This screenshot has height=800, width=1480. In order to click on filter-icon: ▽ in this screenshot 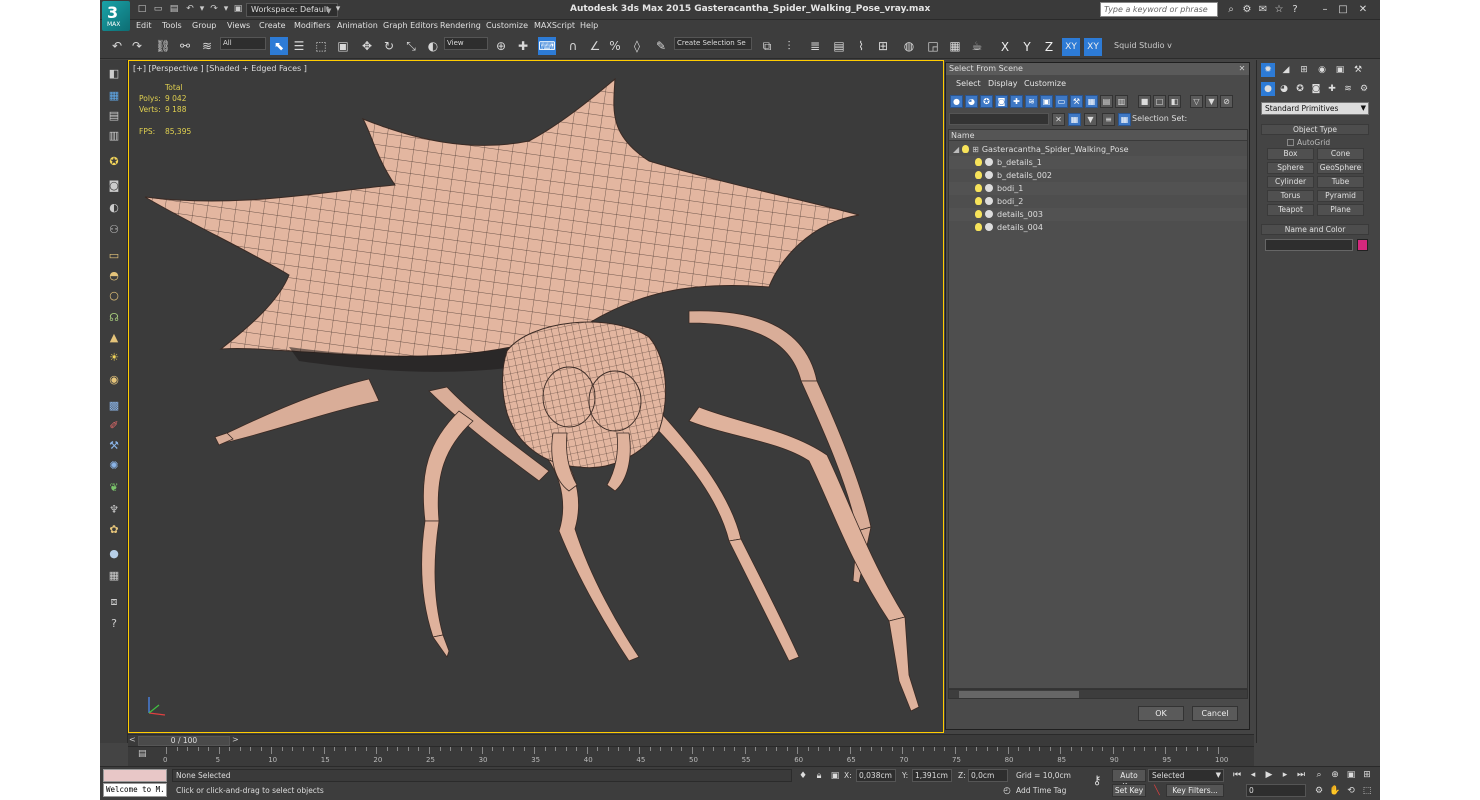, I will do `click(1196, 101)`.